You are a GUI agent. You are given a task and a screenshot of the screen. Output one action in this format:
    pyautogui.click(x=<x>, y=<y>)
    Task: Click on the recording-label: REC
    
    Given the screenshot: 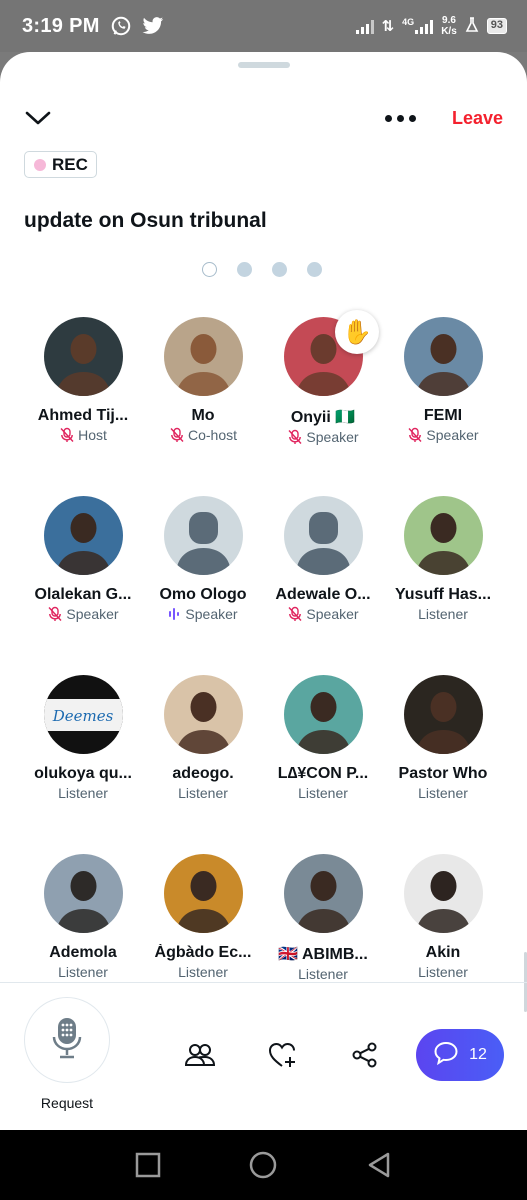 What is the action you would take?
    pyautogui.click(x=70, y=164)
    